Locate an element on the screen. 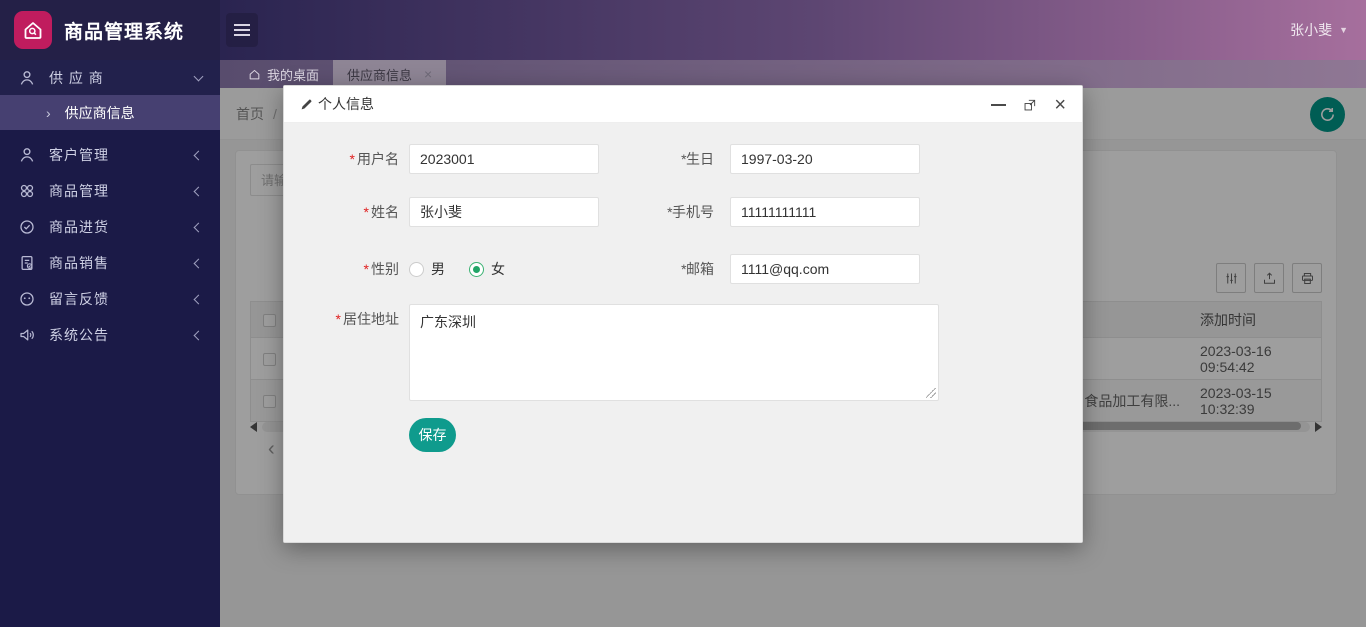 This screenshot has height=627, width=1366. sidebar-item-label: 商品销售 is located at coordinates (79, 263).